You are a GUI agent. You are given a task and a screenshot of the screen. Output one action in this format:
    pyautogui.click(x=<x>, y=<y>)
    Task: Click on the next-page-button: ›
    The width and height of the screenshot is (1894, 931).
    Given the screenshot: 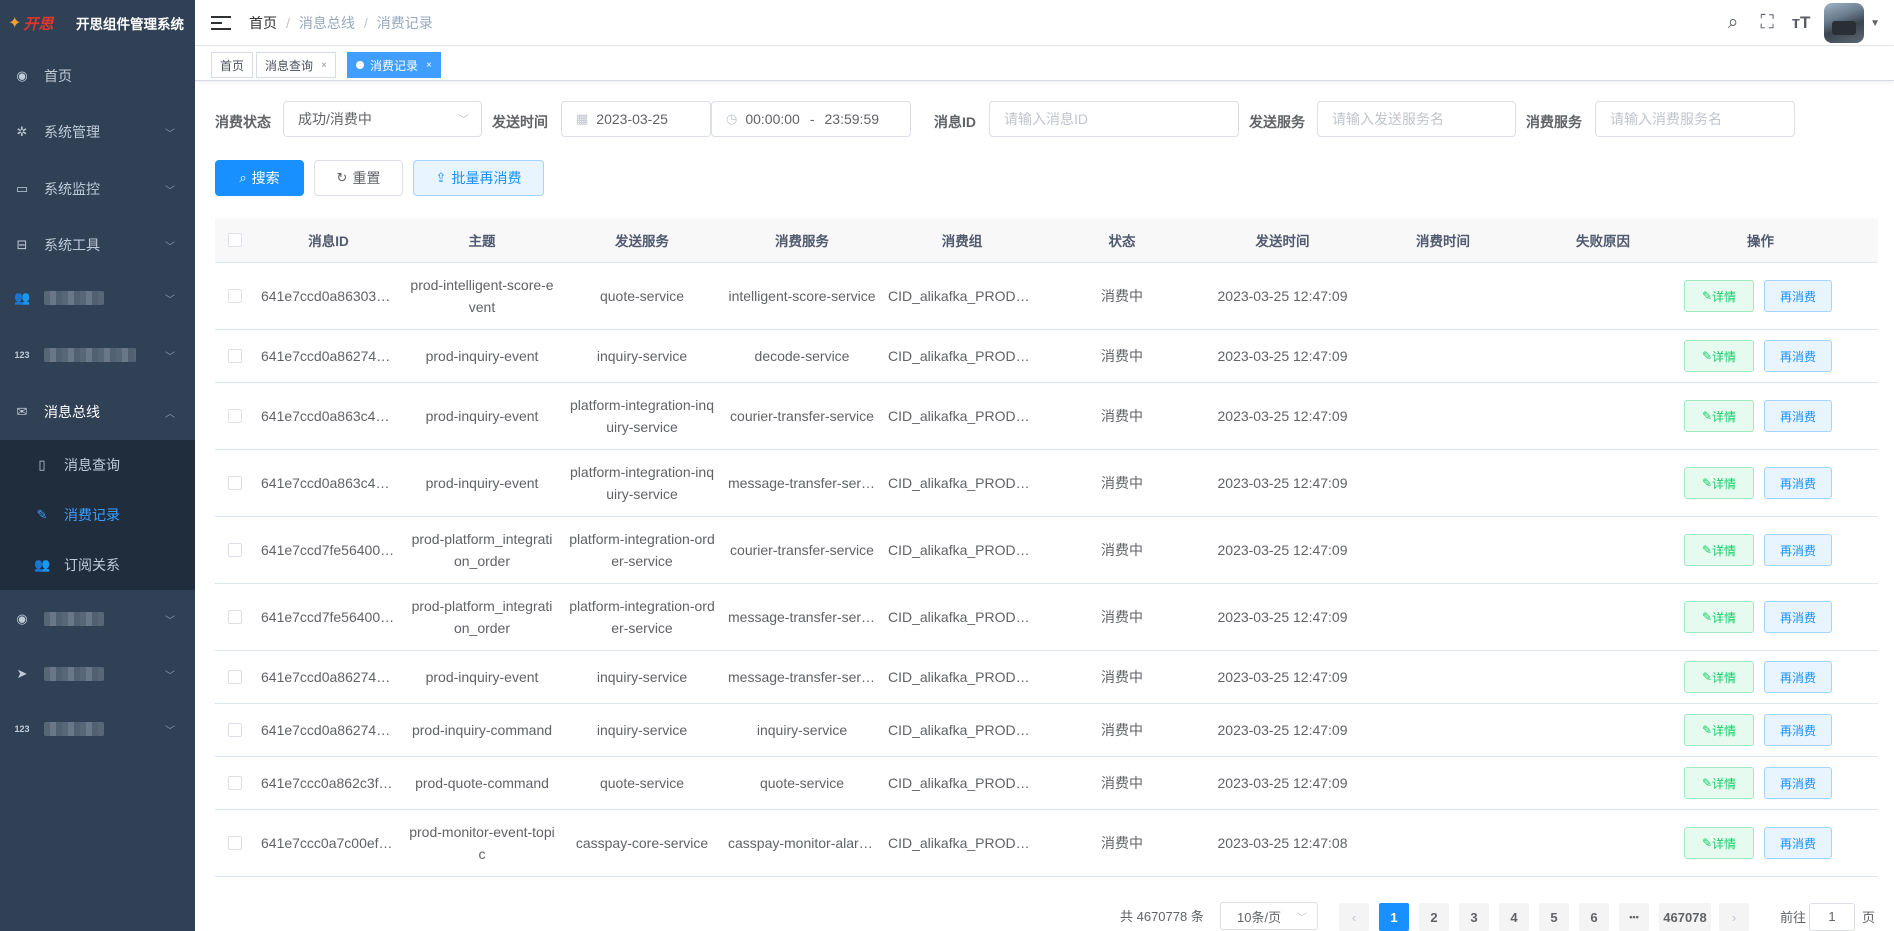 What is the action you would take?
    pyautogui.click(x=1734, y=917)
    